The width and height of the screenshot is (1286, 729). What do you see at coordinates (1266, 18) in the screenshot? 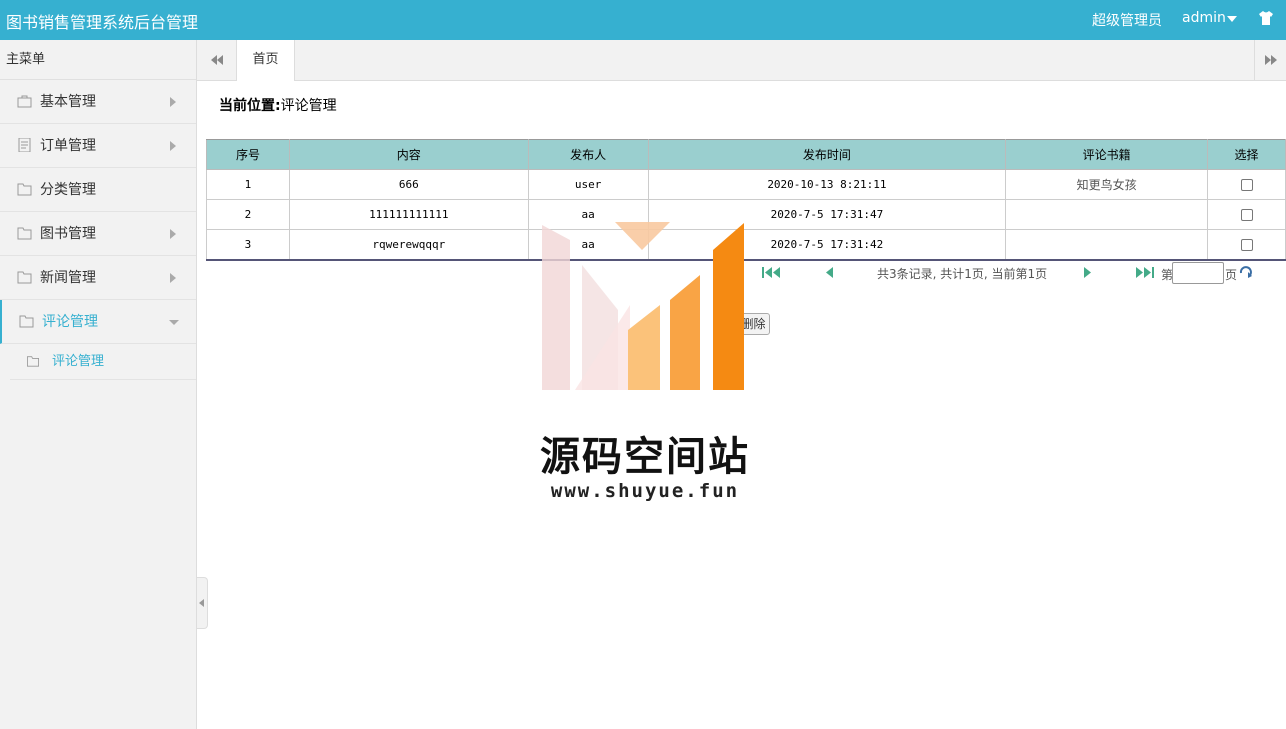
I see `shirt-icon` at bounding box center [1266, 18].